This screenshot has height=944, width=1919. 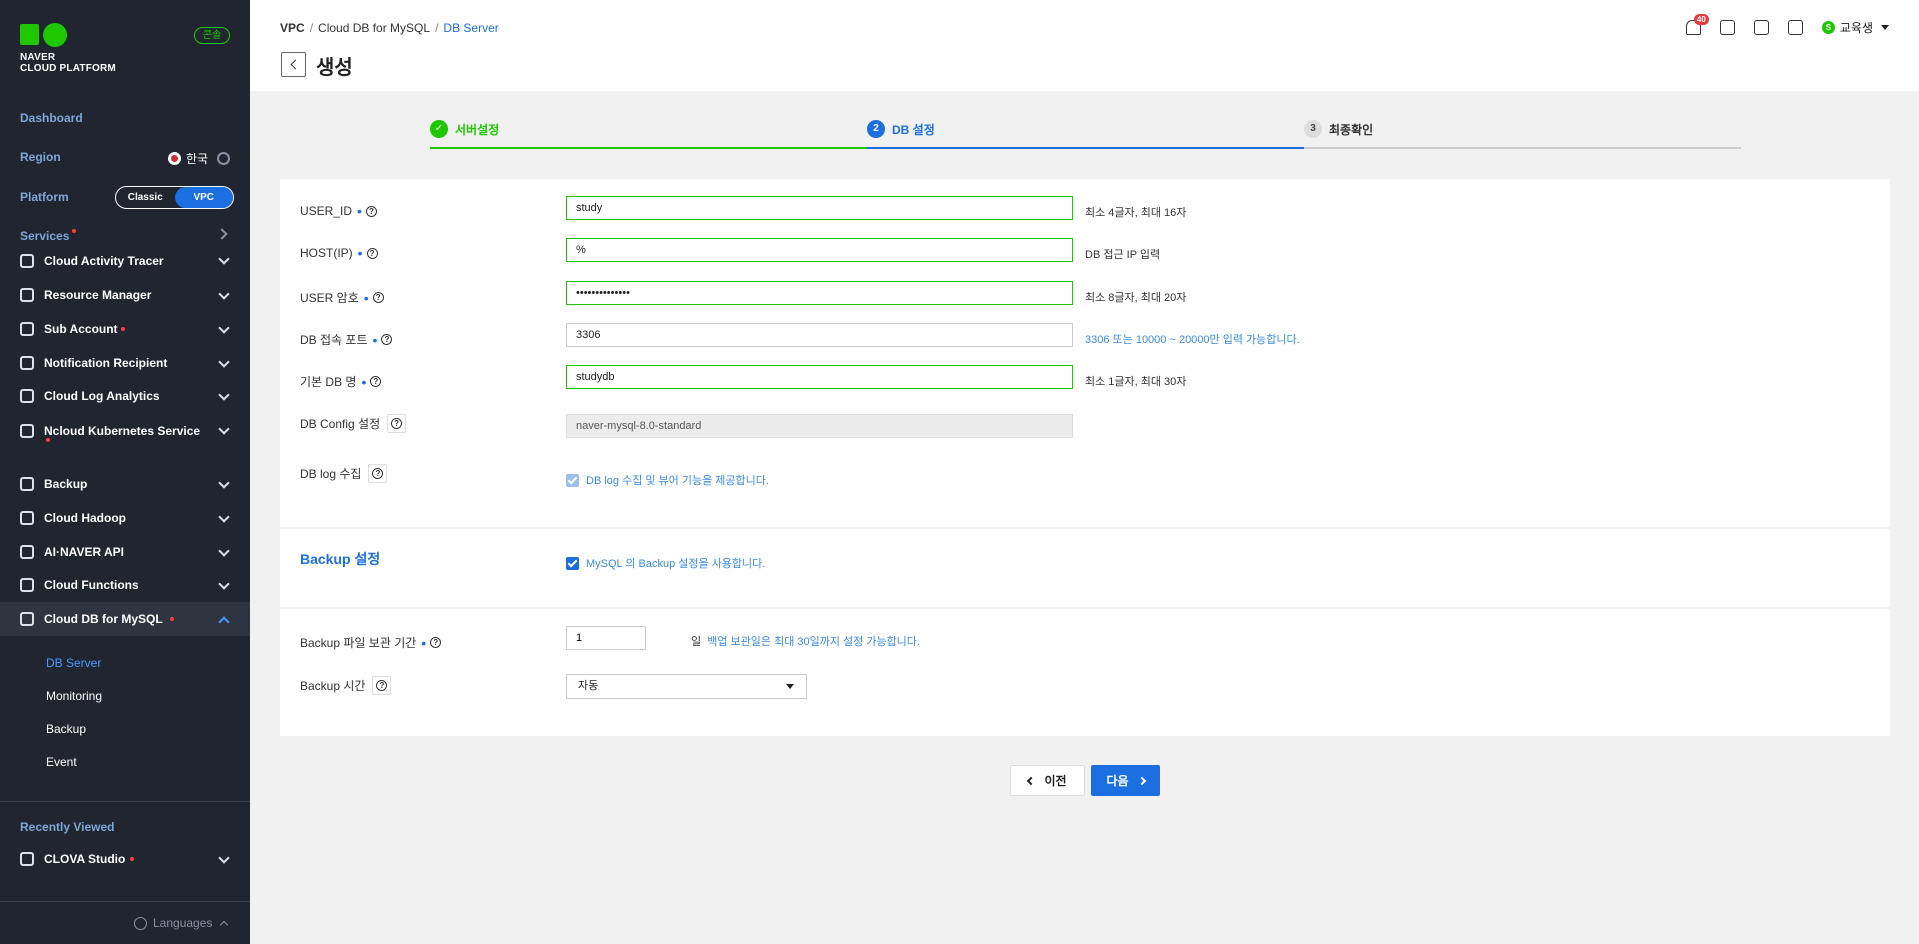 What do you see at coordinates (1047, 780) in the screenshot?
I see `prev-button: 이전` at bounding box center [1047, 780].